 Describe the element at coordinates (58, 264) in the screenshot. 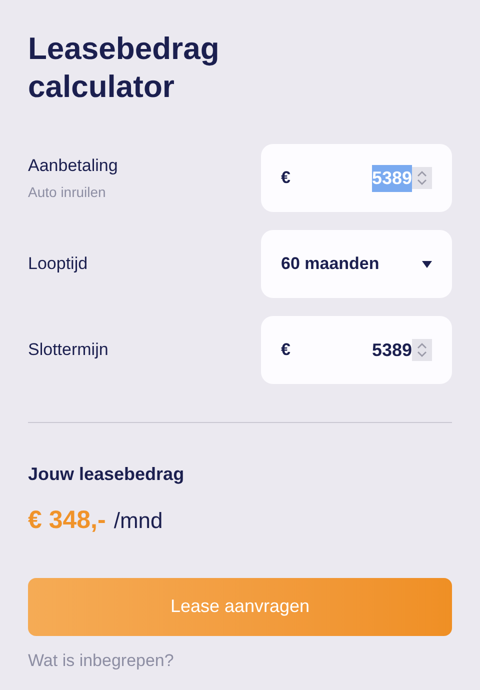

I see `field-label: Looptijd` at that location.